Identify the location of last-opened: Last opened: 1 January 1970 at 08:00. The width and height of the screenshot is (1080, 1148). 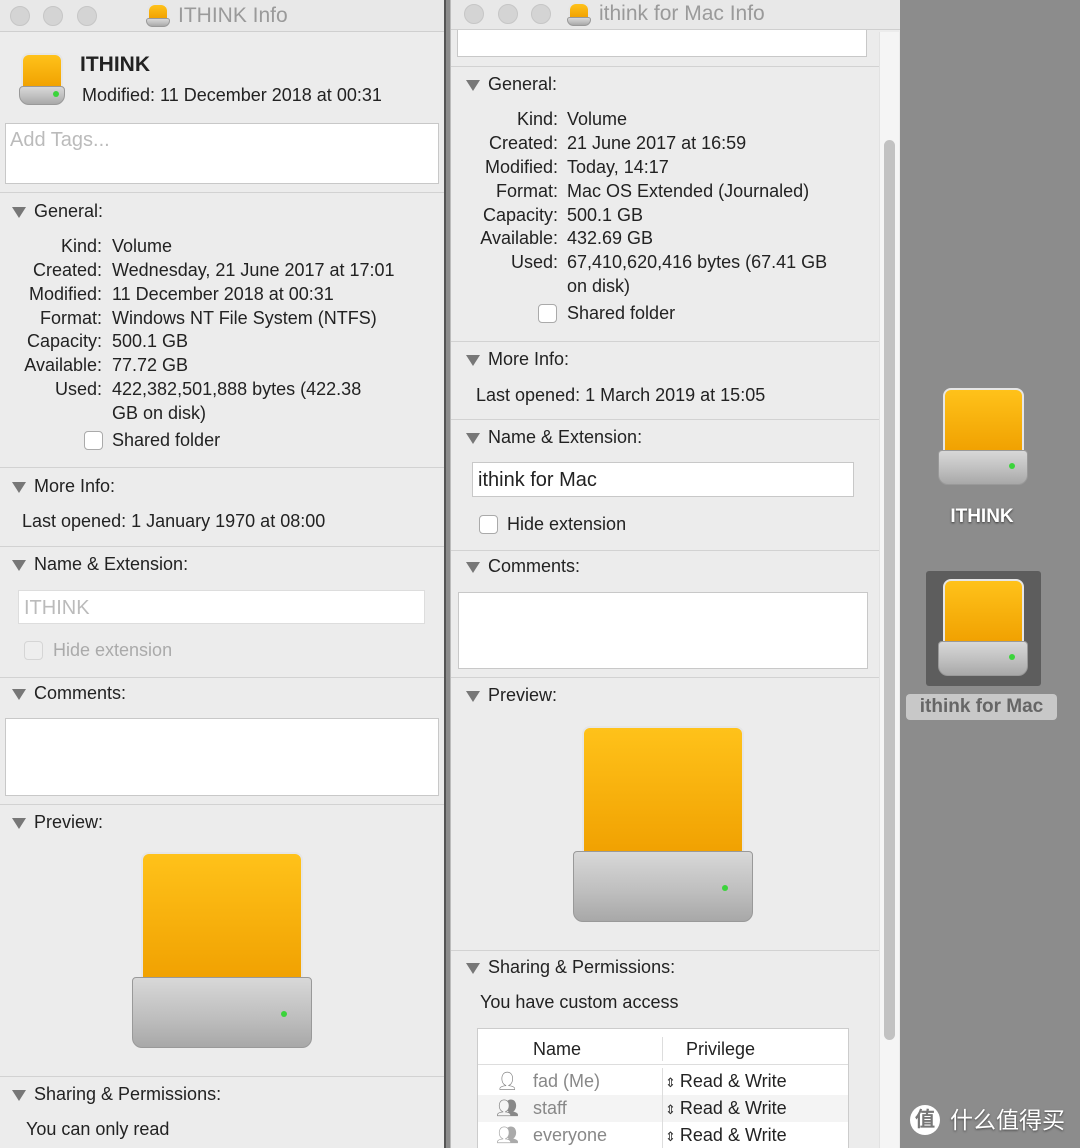
(174, 521).